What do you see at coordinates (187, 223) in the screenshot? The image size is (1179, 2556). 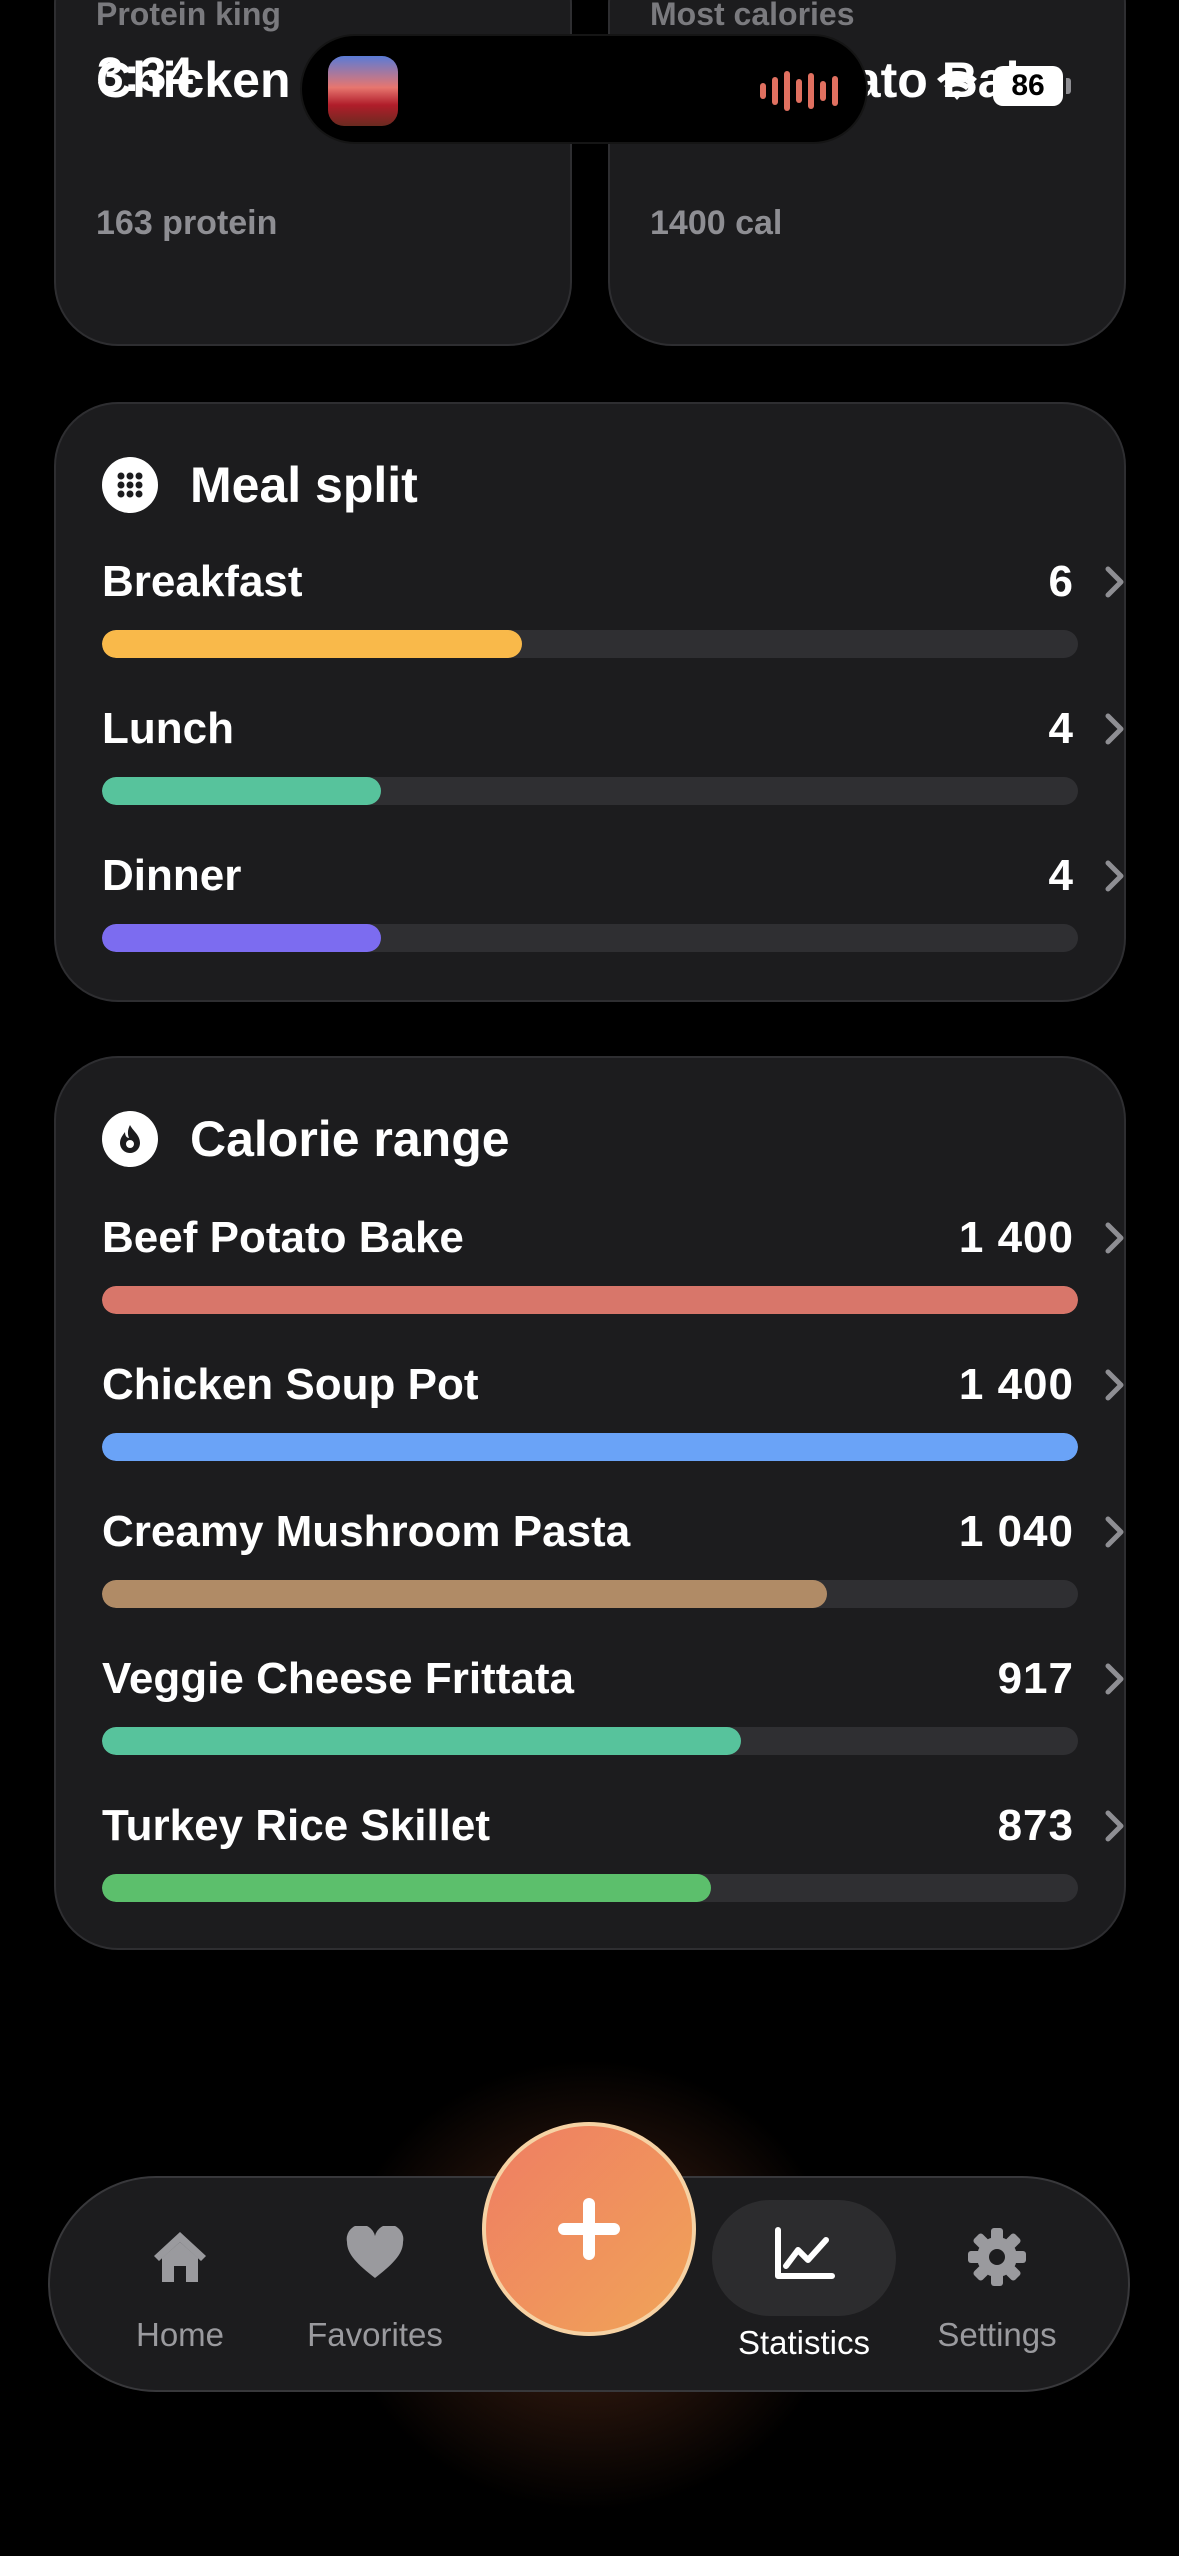 I see `card-subtitle: 163 protein` at bounding box center [187, 223].